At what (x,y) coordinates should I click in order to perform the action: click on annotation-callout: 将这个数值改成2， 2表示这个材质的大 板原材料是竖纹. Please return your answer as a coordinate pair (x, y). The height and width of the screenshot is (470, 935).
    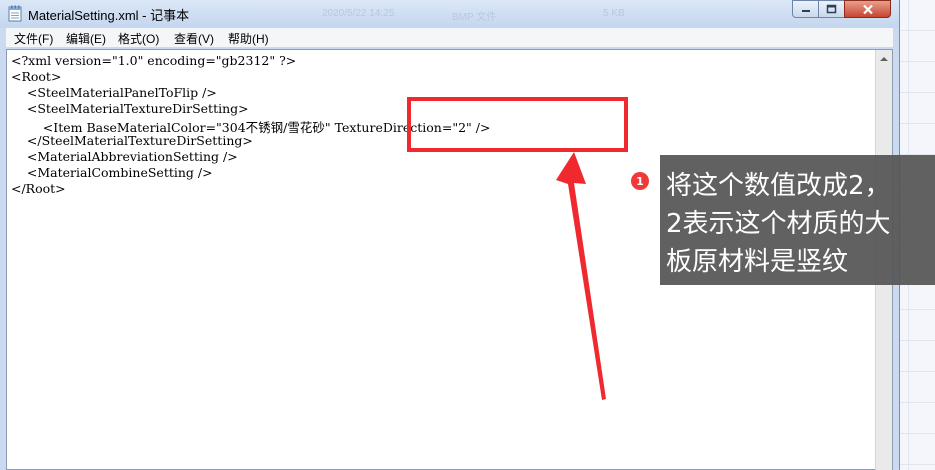
    Looking at the image, I should click on (797, 220).